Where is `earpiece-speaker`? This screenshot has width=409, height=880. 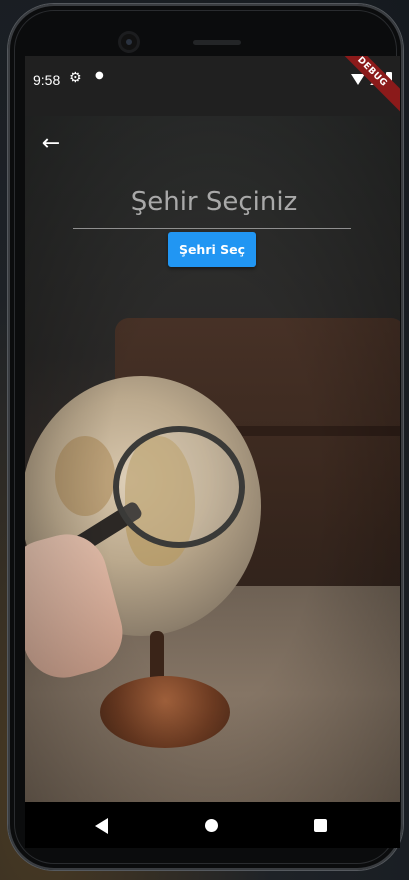 earpiece-speaker is located at coordinates (217, 42).